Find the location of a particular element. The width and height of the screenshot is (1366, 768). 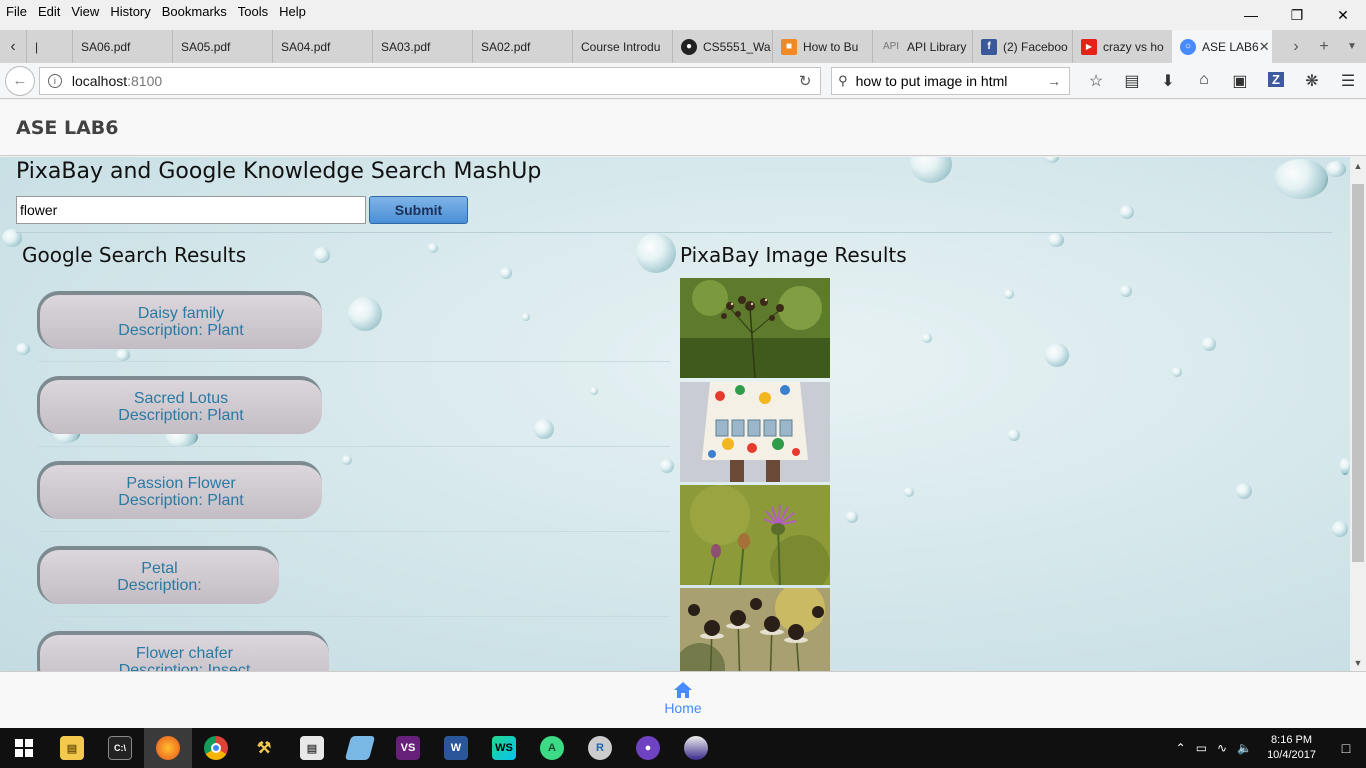

search-input is located at coordinates (191, 210).